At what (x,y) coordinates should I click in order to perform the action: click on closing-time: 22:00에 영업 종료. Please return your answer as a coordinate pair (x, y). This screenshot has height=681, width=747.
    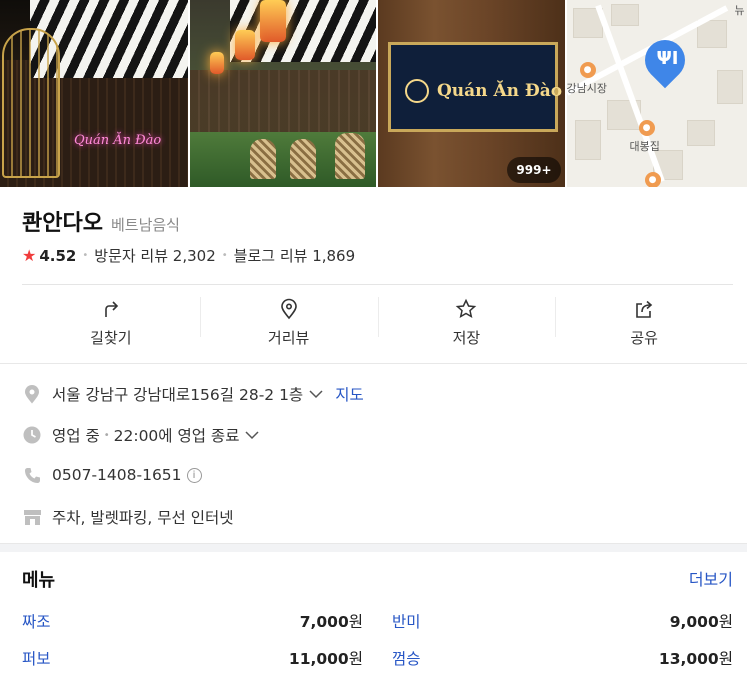
    Looking at the image, I should click on (176, 436).